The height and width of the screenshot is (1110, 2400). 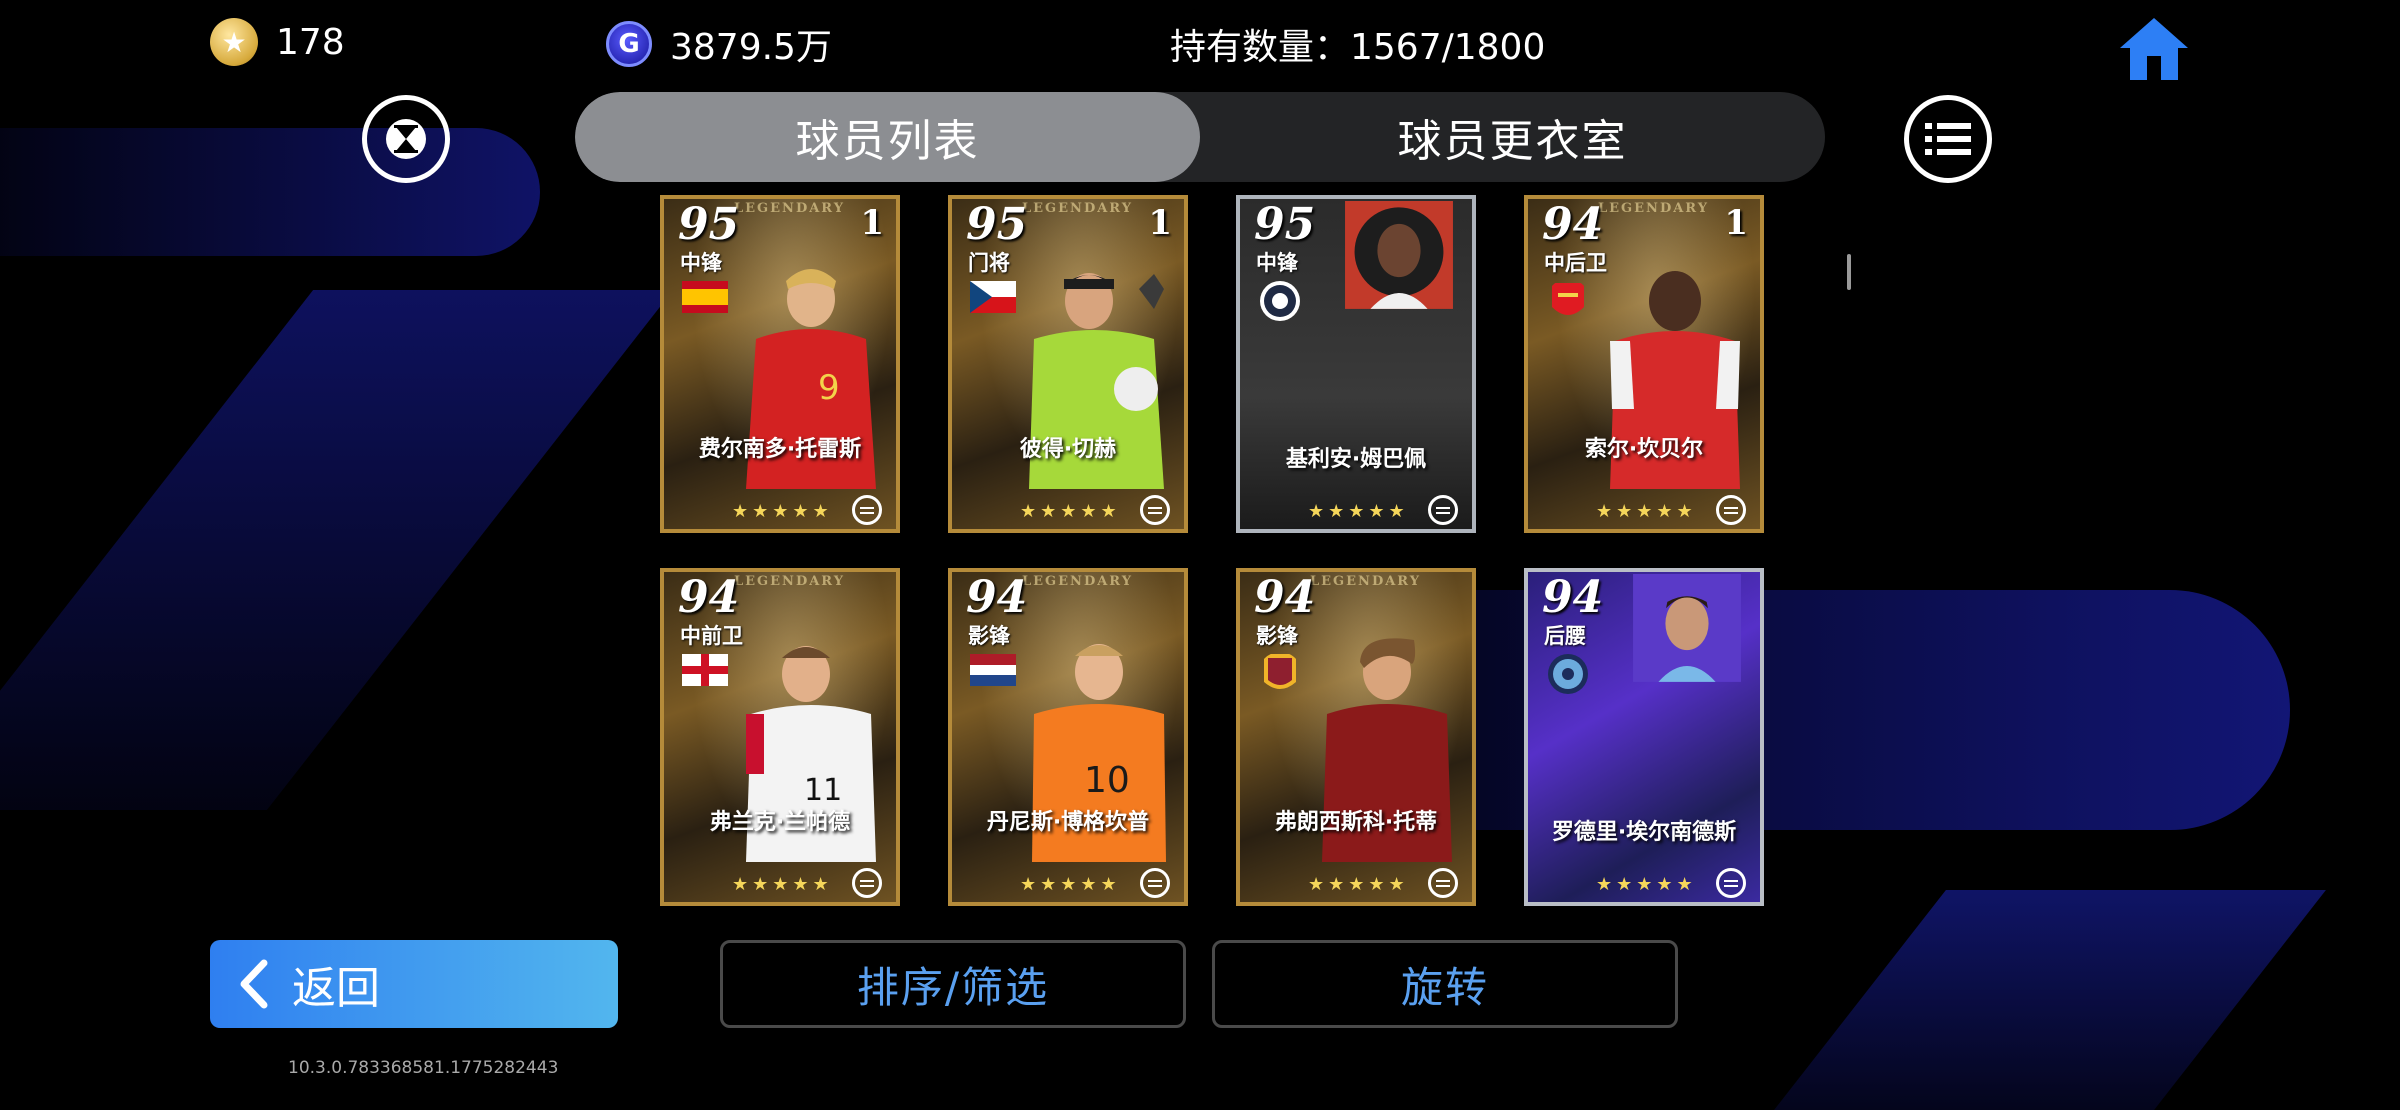 What do you see at coordinates (629, 44) in the screenshot?
I see `gp-icon: G` at bounding box center [629, 44].